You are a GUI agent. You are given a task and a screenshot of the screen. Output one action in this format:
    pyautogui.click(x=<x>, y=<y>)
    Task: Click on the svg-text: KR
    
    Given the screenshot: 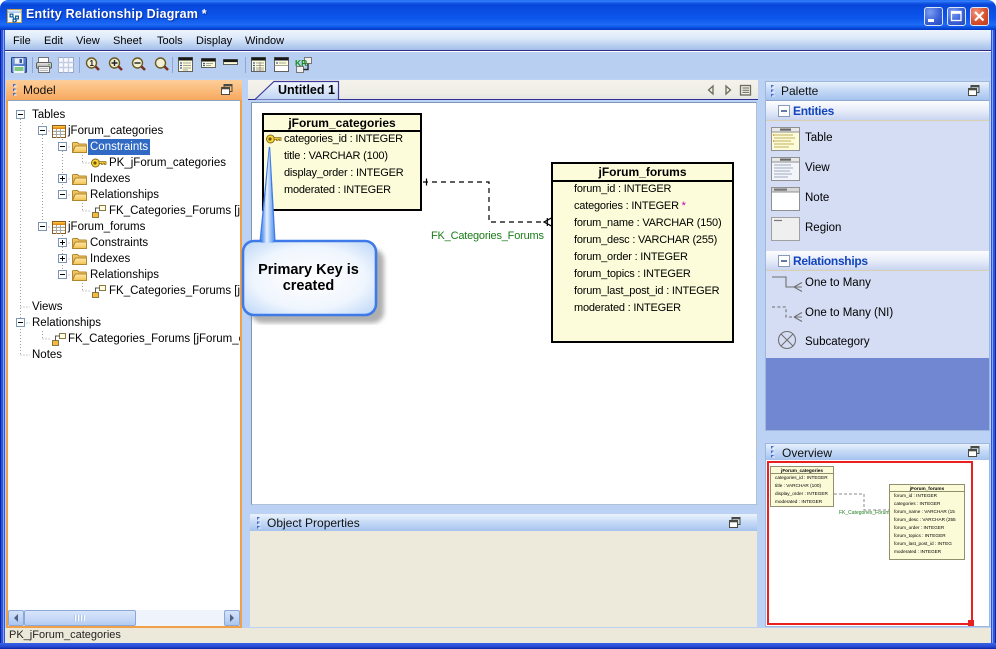 What is the action you would take?
    pyautogui.click(x=301, y=63)
    